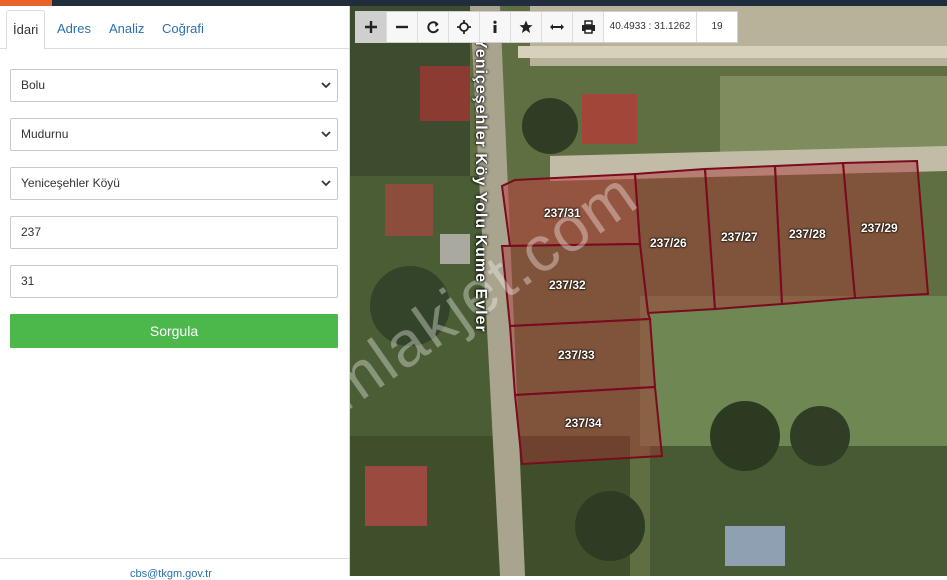 Image resolution: width=947 pixels, height=580 pixels. What do you see at coordinates (480, 185) in the screenshot?
I see `road-label: Yeniçeşehler Köy Yolu Kume Evler` at bounding box center [480, 185].